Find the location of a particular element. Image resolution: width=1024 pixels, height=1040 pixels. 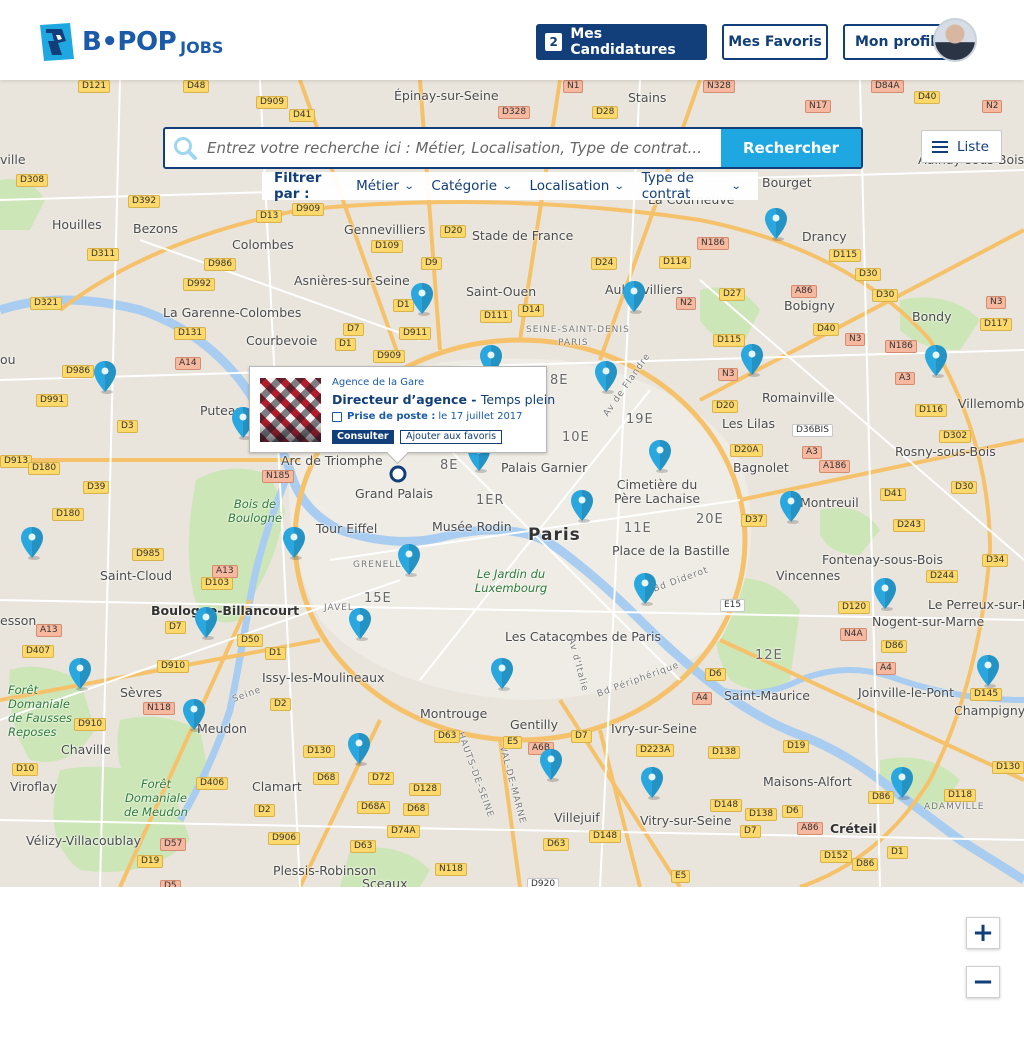

favoris-label: Mes Favoris is located at coordinates (775, 42).